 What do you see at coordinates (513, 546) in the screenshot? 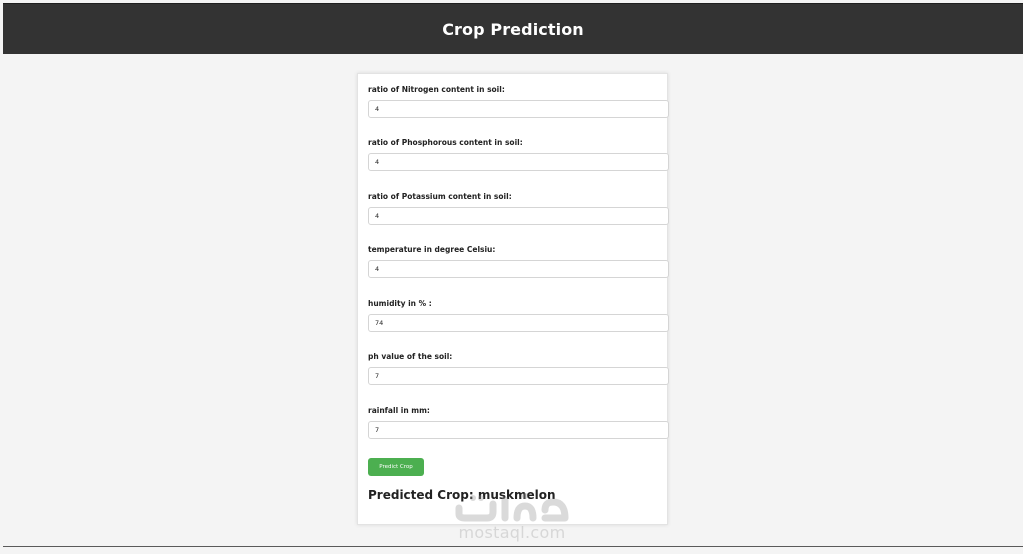
I see `bottom-divider` at bounding box center [513, 546].